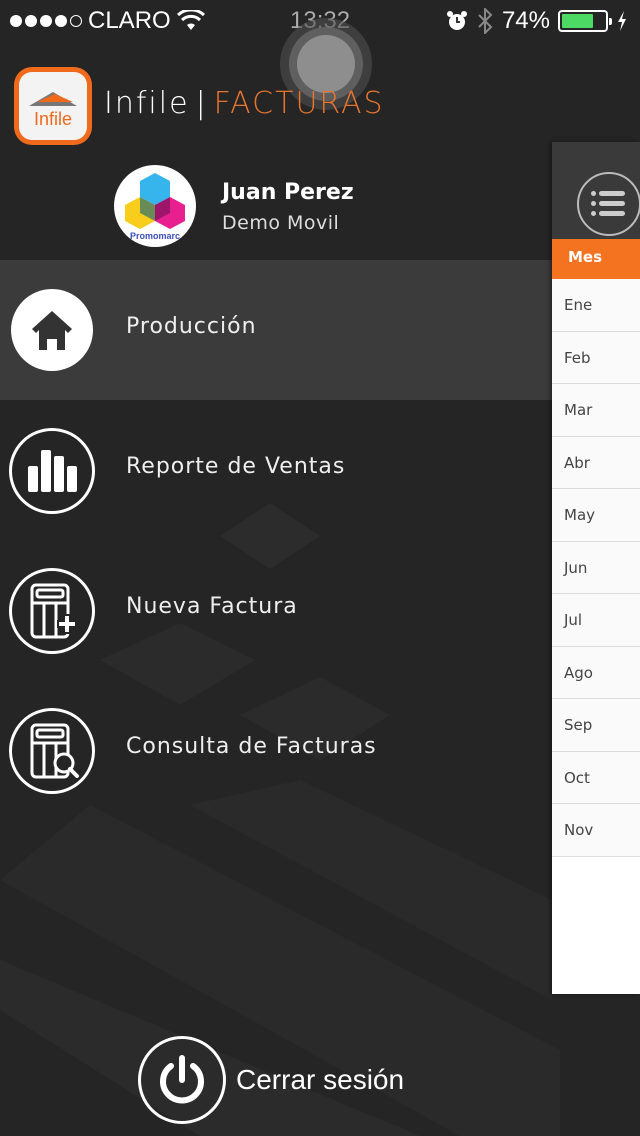  I want to click on menu-label: Consulta de Facturas, so click(251, 746).